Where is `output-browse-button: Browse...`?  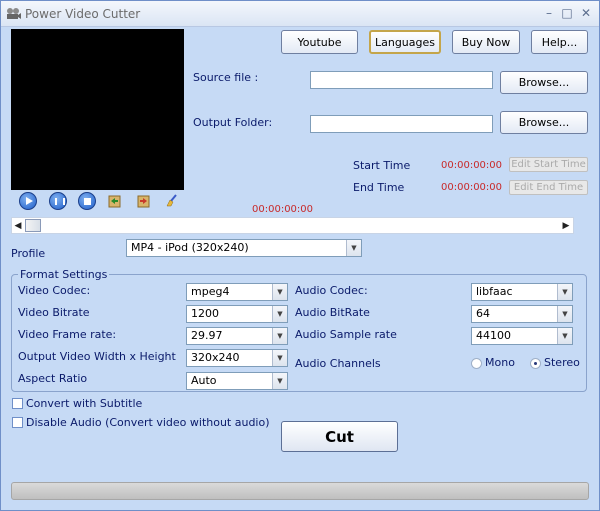 output-browse-button: Browse... is located at coordinates (544, 122).